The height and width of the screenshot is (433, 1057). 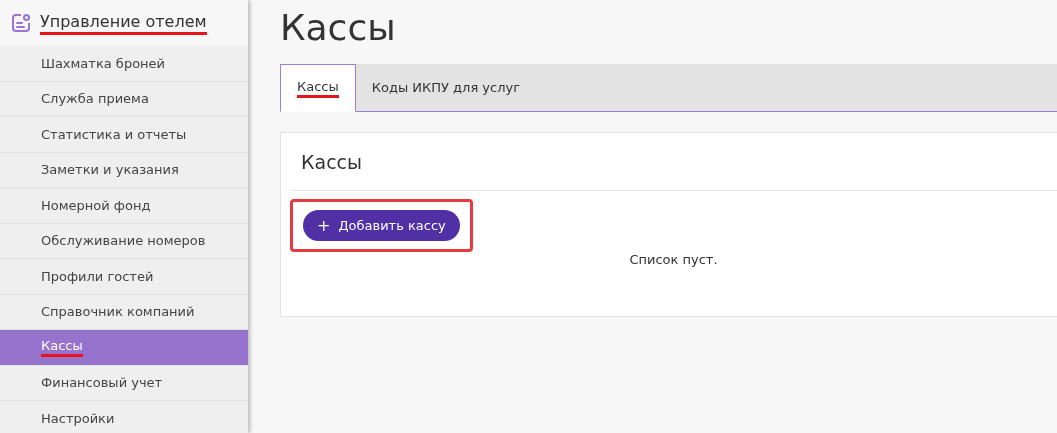 I want to click on tab: Коды ИКПУ для услуг, so click(x=446, y=87).